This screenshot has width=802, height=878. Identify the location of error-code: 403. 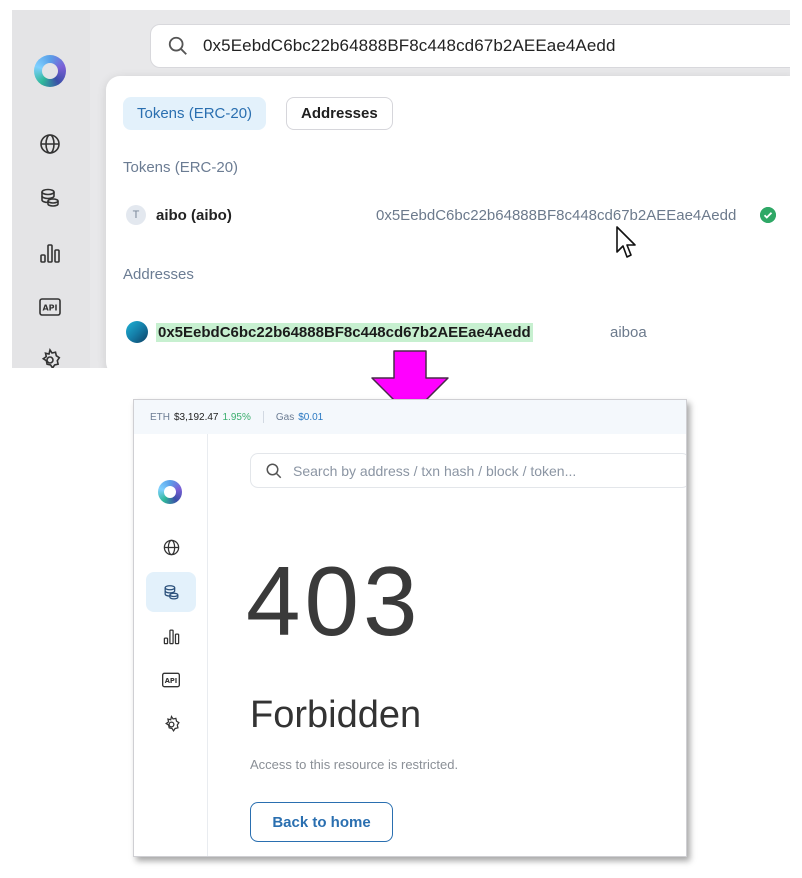
(334, 601).